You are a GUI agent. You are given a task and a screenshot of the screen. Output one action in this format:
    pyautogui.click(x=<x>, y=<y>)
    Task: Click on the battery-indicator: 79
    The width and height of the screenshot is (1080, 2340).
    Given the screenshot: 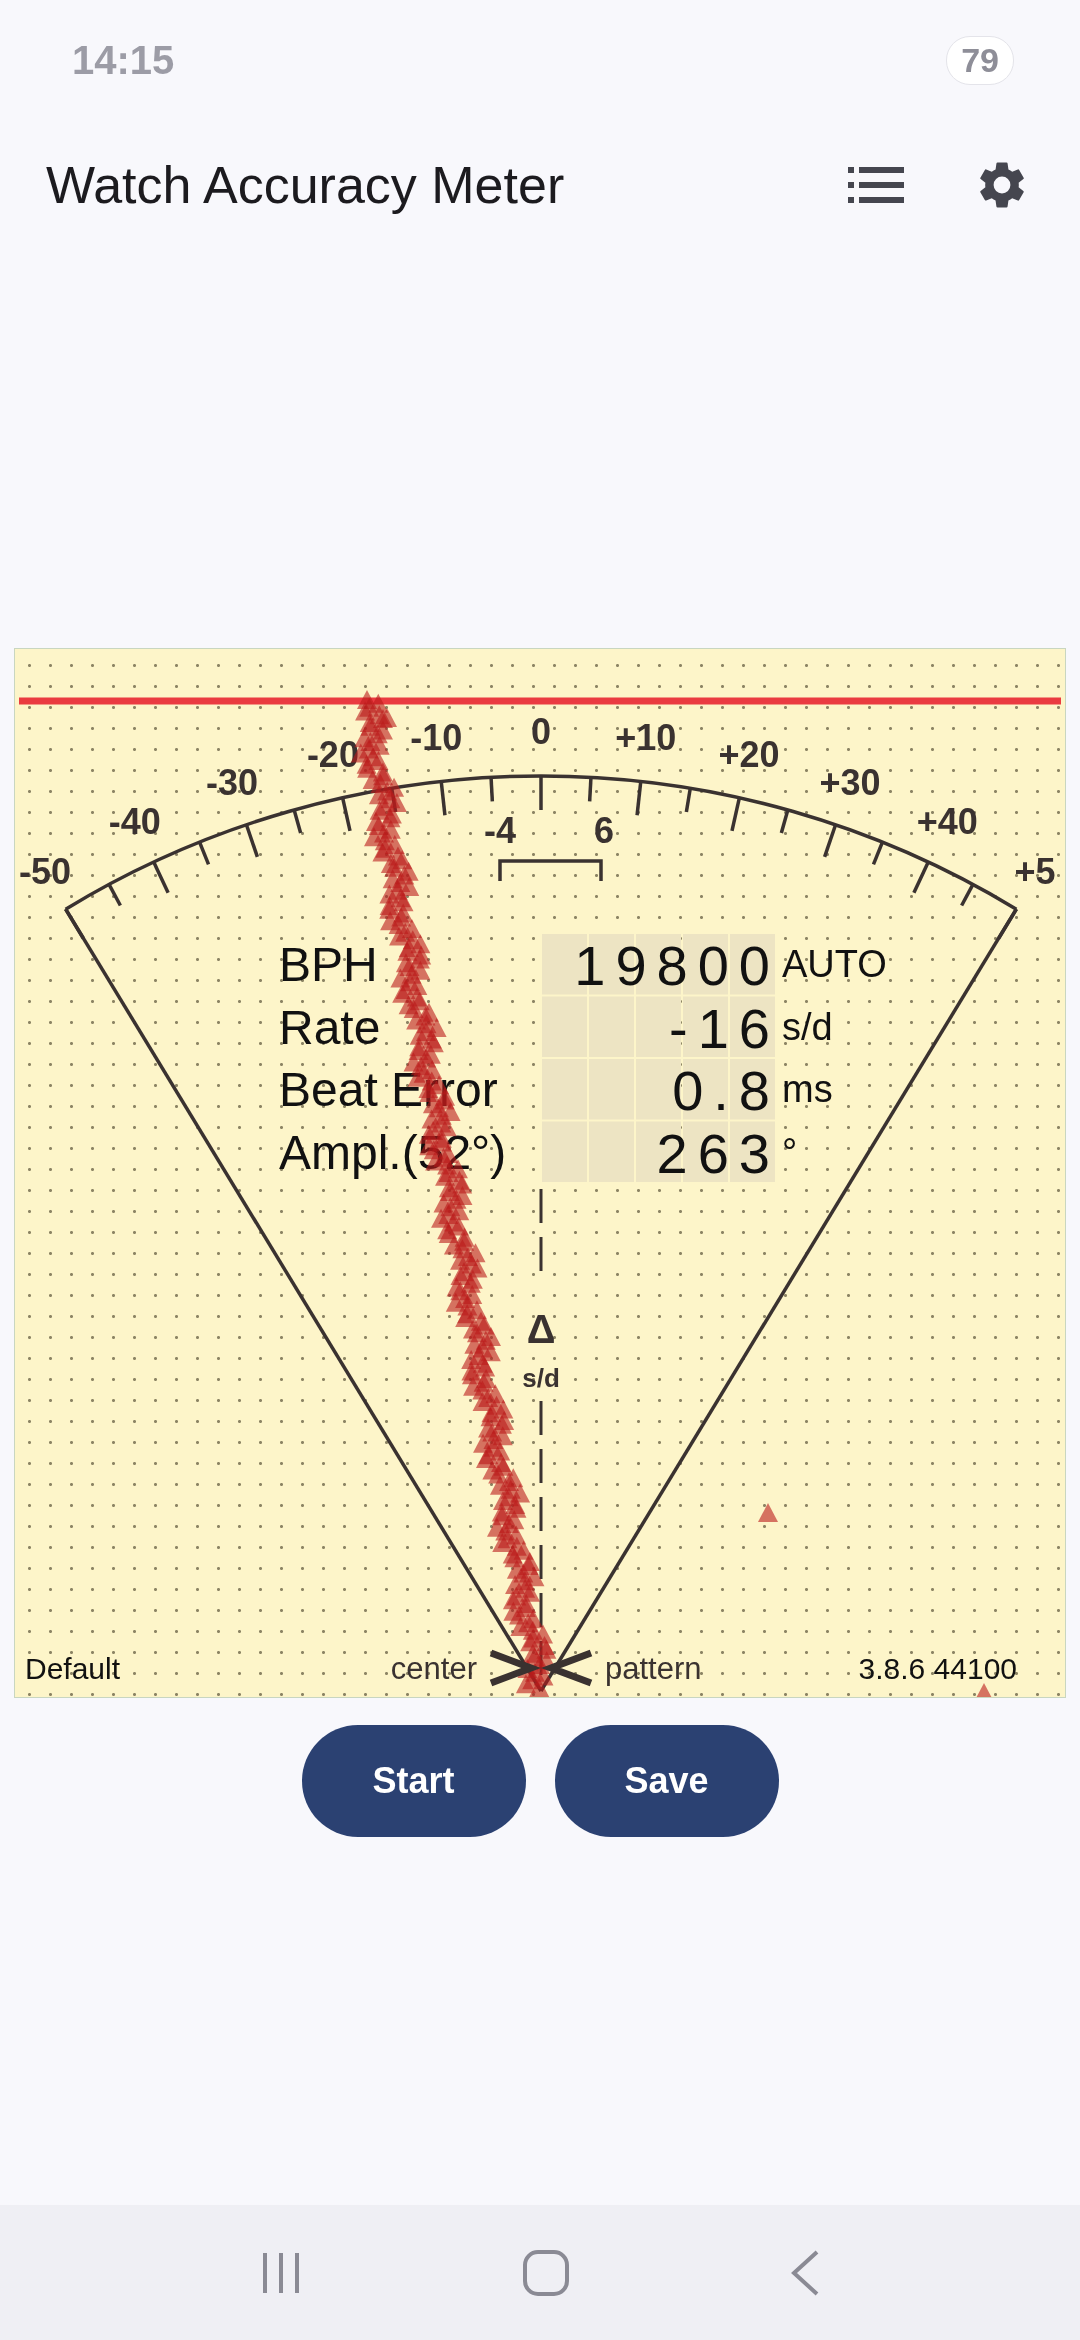 What is the action you would take?
    pyautogui.click(x=980, y=60)
    